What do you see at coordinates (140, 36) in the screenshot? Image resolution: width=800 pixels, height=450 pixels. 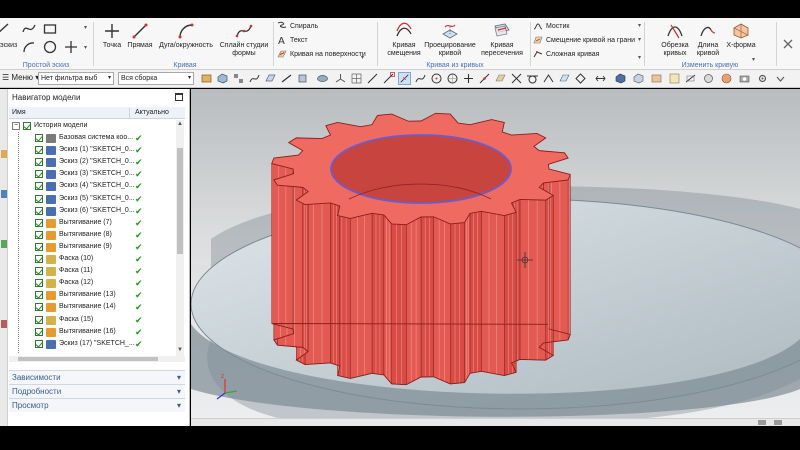 I see `line-button: Прямая` at bounding box center [140, 36].